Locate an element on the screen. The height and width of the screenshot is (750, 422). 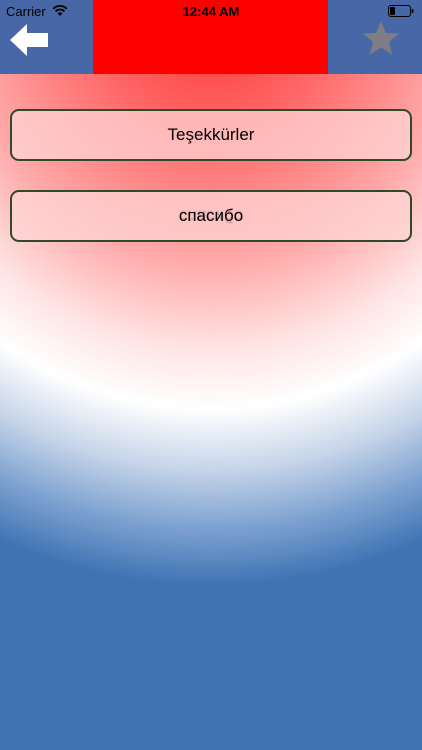
word-label: спасибо is located at coordinates (211, 216).